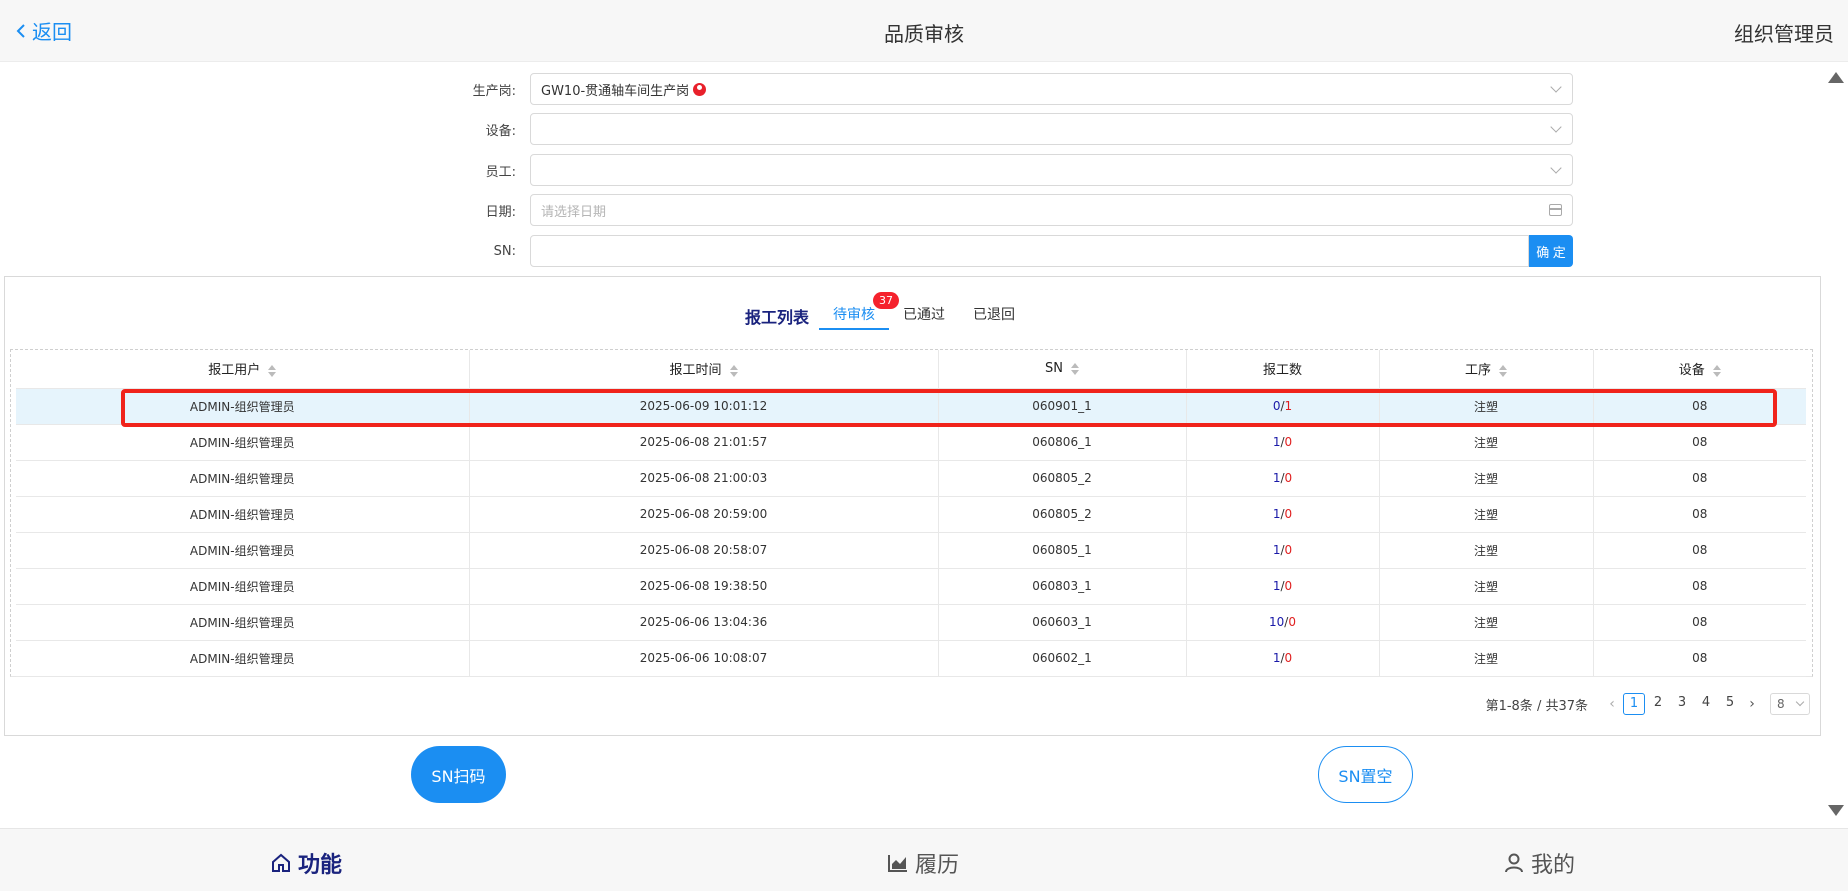 Image resolution: width=1848 pixels, height=891 pixels. Describe the element at coordinates (1062, 658) in the screenshot. I see `cell-sn: 060602_1` at that location.